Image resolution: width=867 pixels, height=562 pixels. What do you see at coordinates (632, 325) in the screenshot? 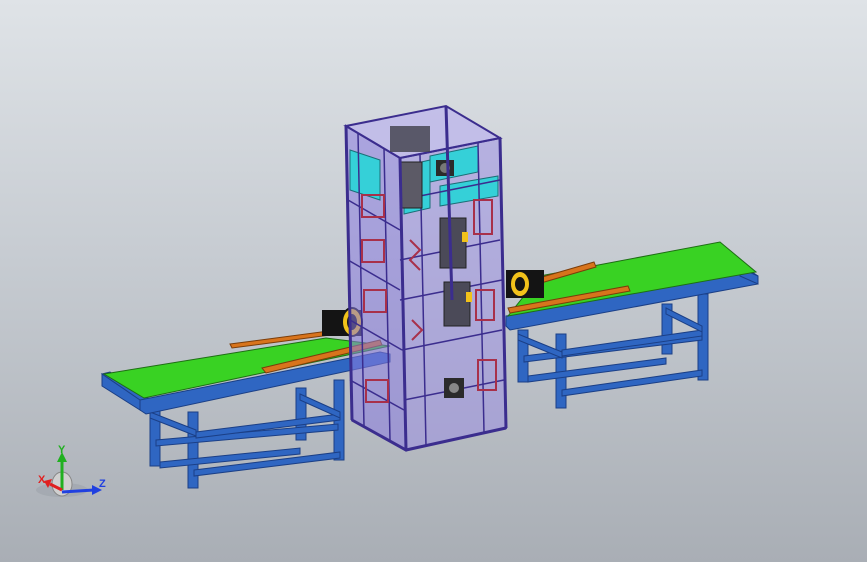
I see `right-conveyor` at bounding box center [632, 325].